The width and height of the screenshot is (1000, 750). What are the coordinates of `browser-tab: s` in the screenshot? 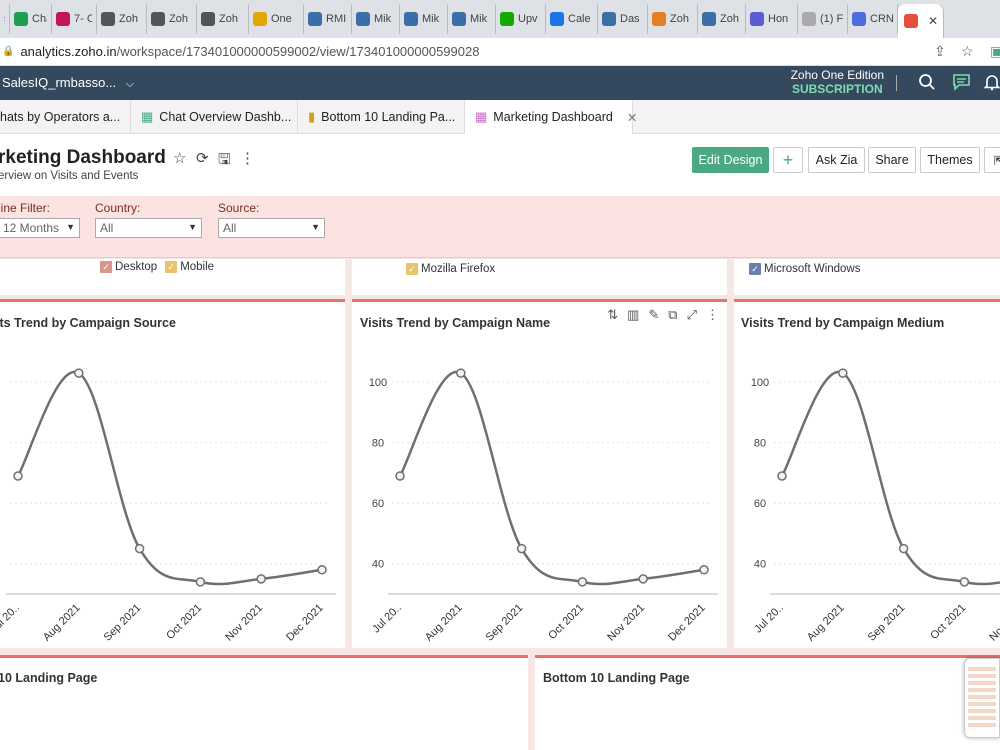 It's located at (5, 19).